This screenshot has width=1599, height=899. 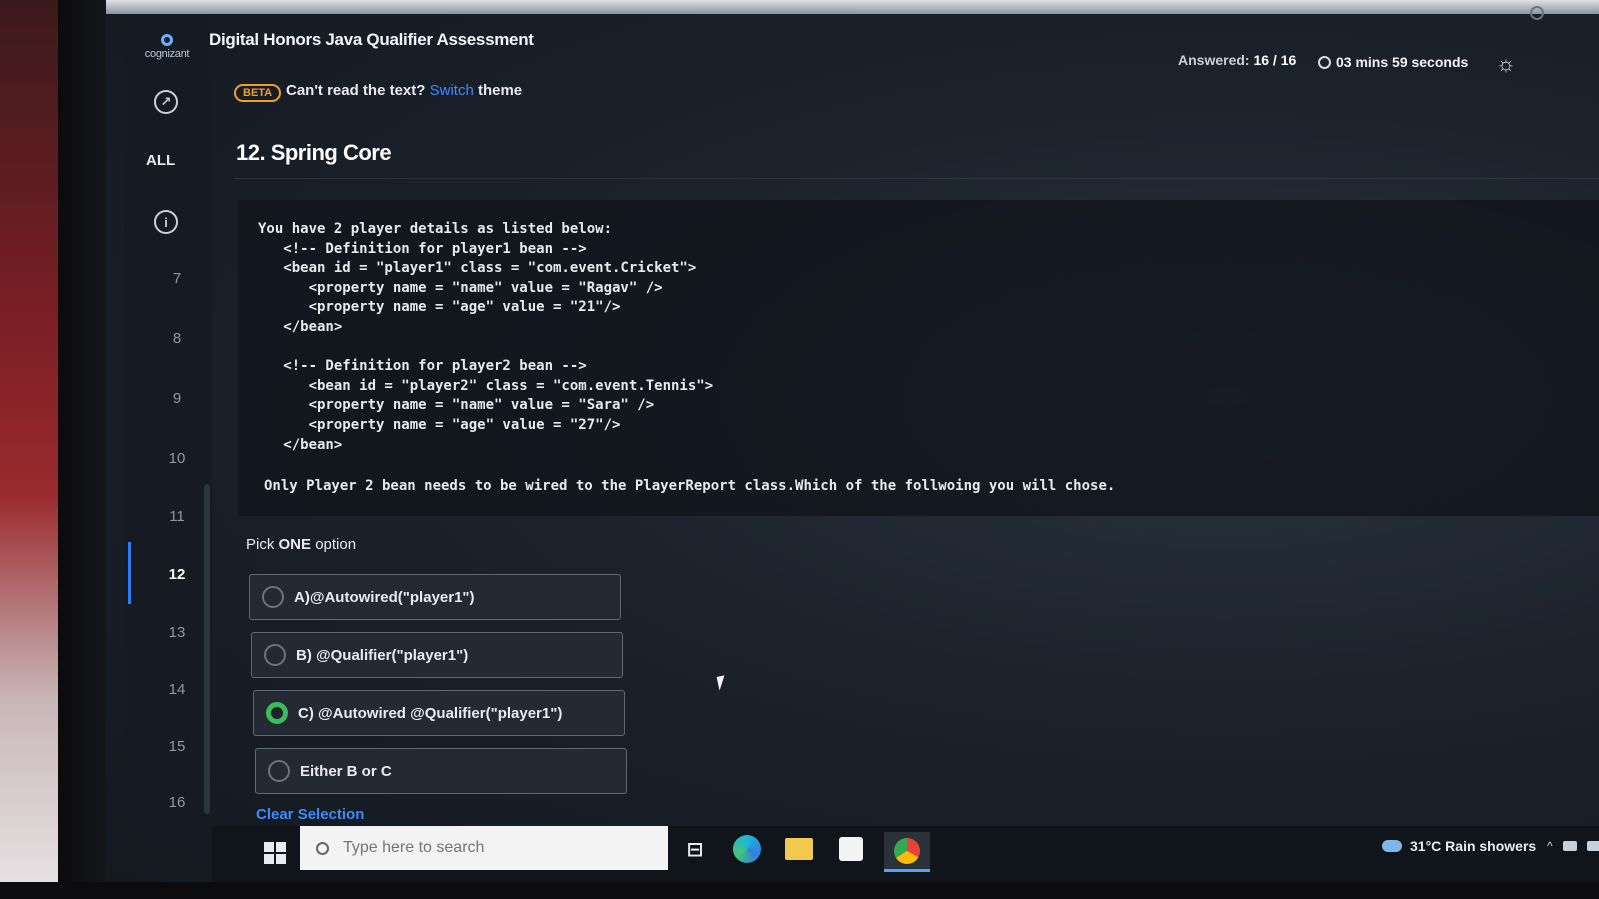 What do you see at coordinates (166, 102) in the screenshot?
I see `compass-icon: ↗` at bounding box center [166, 102].